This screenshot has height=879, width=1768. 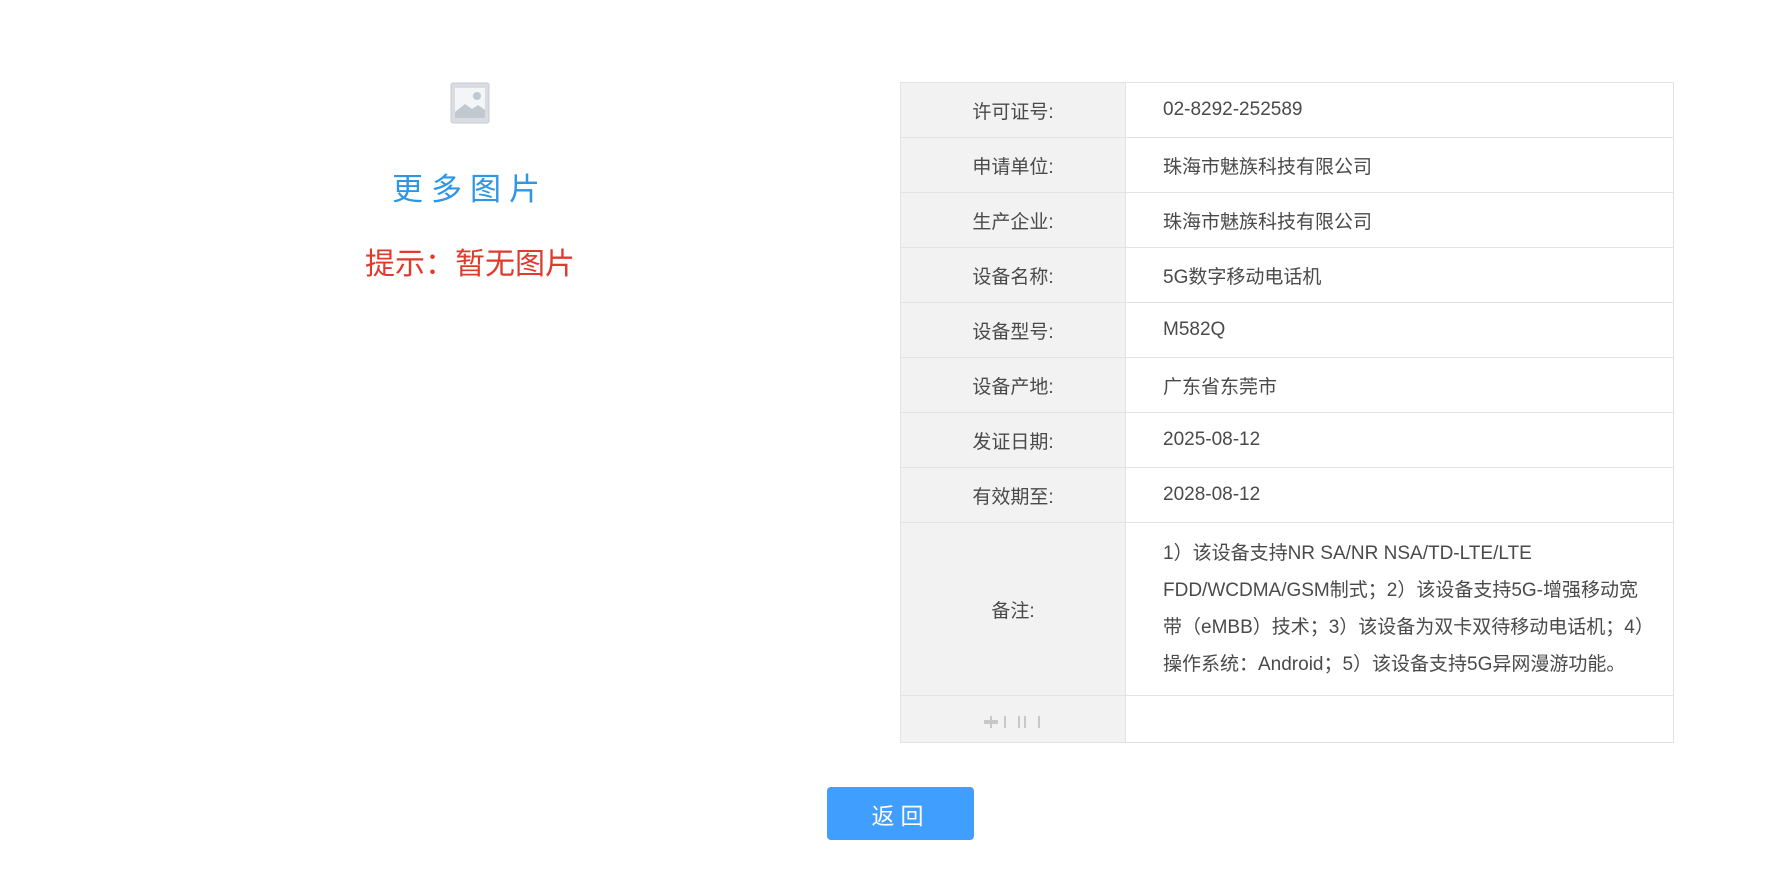 I want to click on partial-row-label, so click(x=1013, y=719).